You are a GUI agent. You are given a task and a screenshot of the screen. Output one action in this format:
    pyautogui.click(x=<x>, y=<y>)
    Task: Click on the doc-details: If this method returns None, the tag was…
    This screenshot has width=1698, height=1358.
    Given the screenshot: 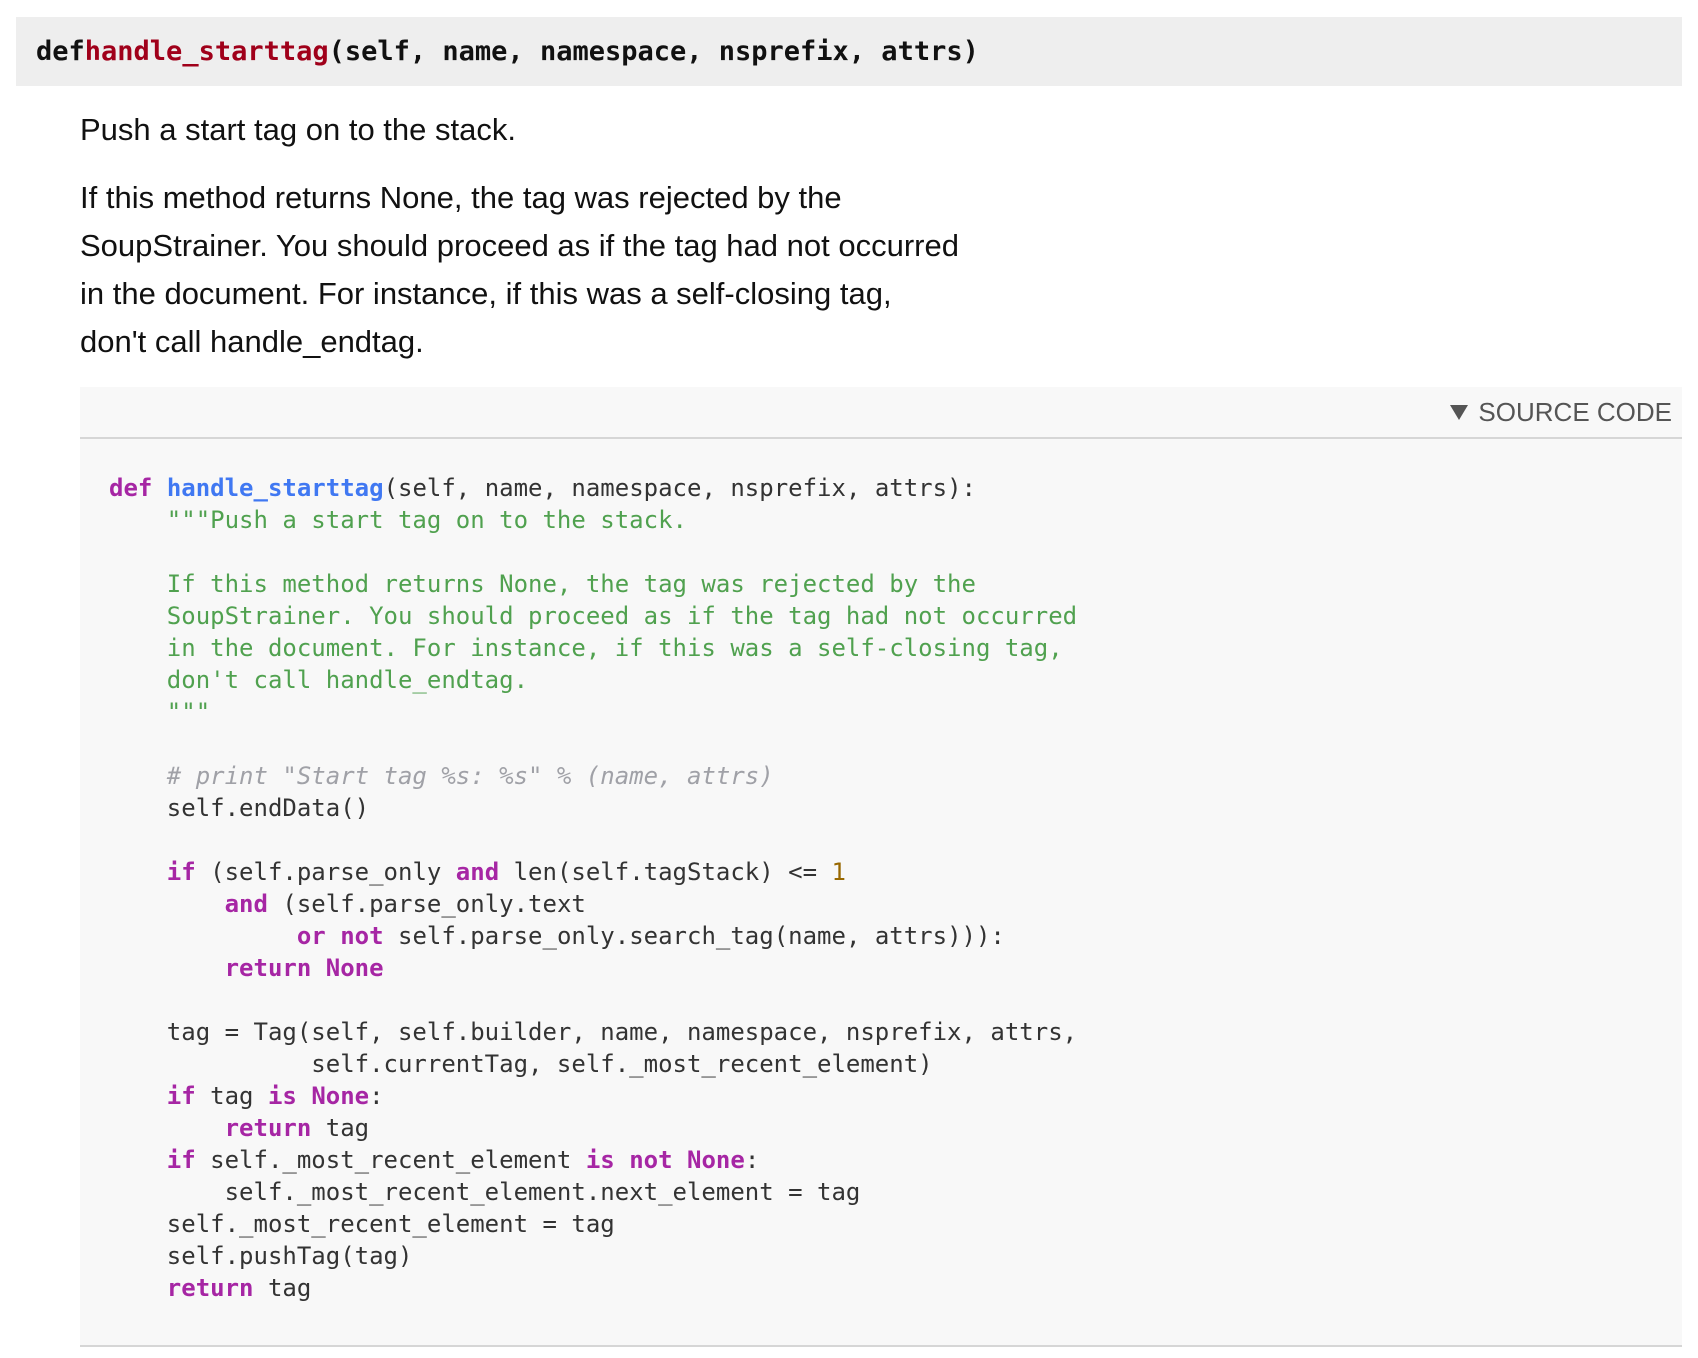 What is the action you would take?
    pyautogui.click(x=630, y=270)
    